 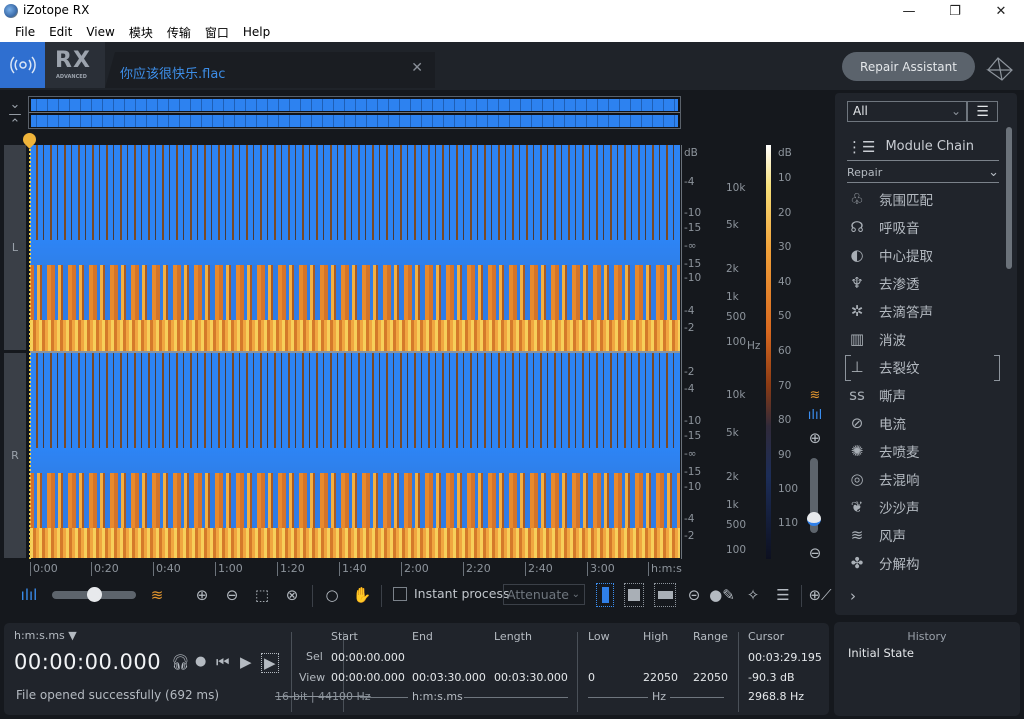 I want to click on neural-network-icon, so click(x=1000, y=68).